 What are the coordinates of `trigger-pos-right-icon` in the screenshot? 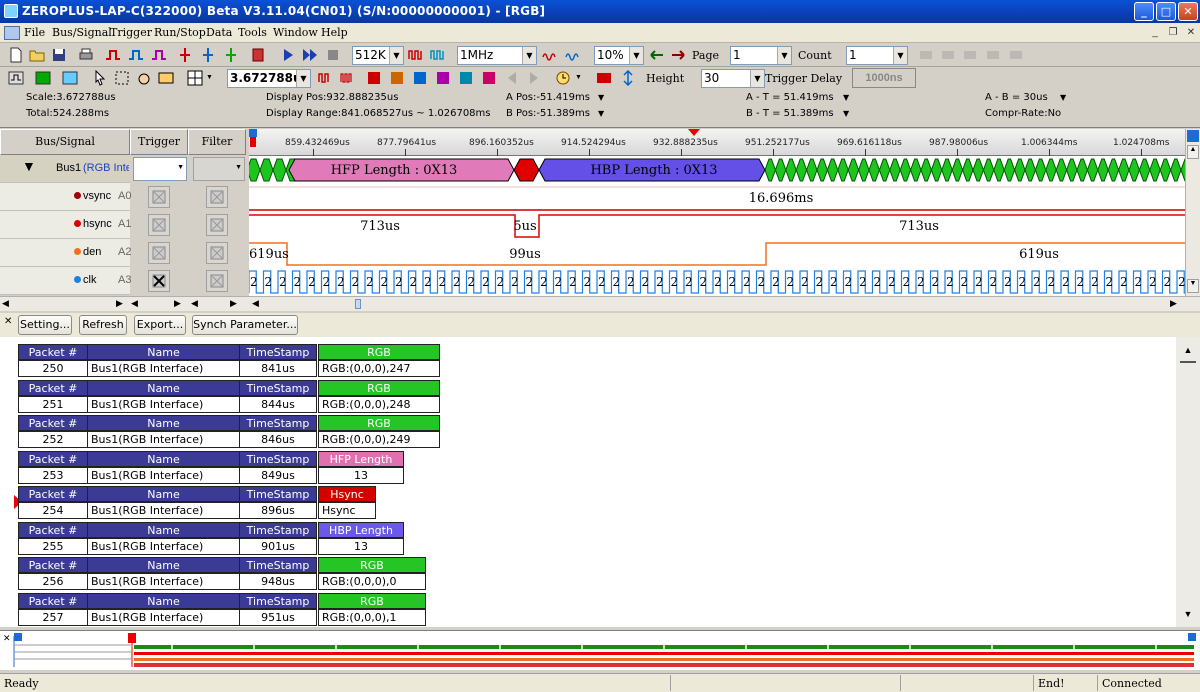 It's located at (678, 55).